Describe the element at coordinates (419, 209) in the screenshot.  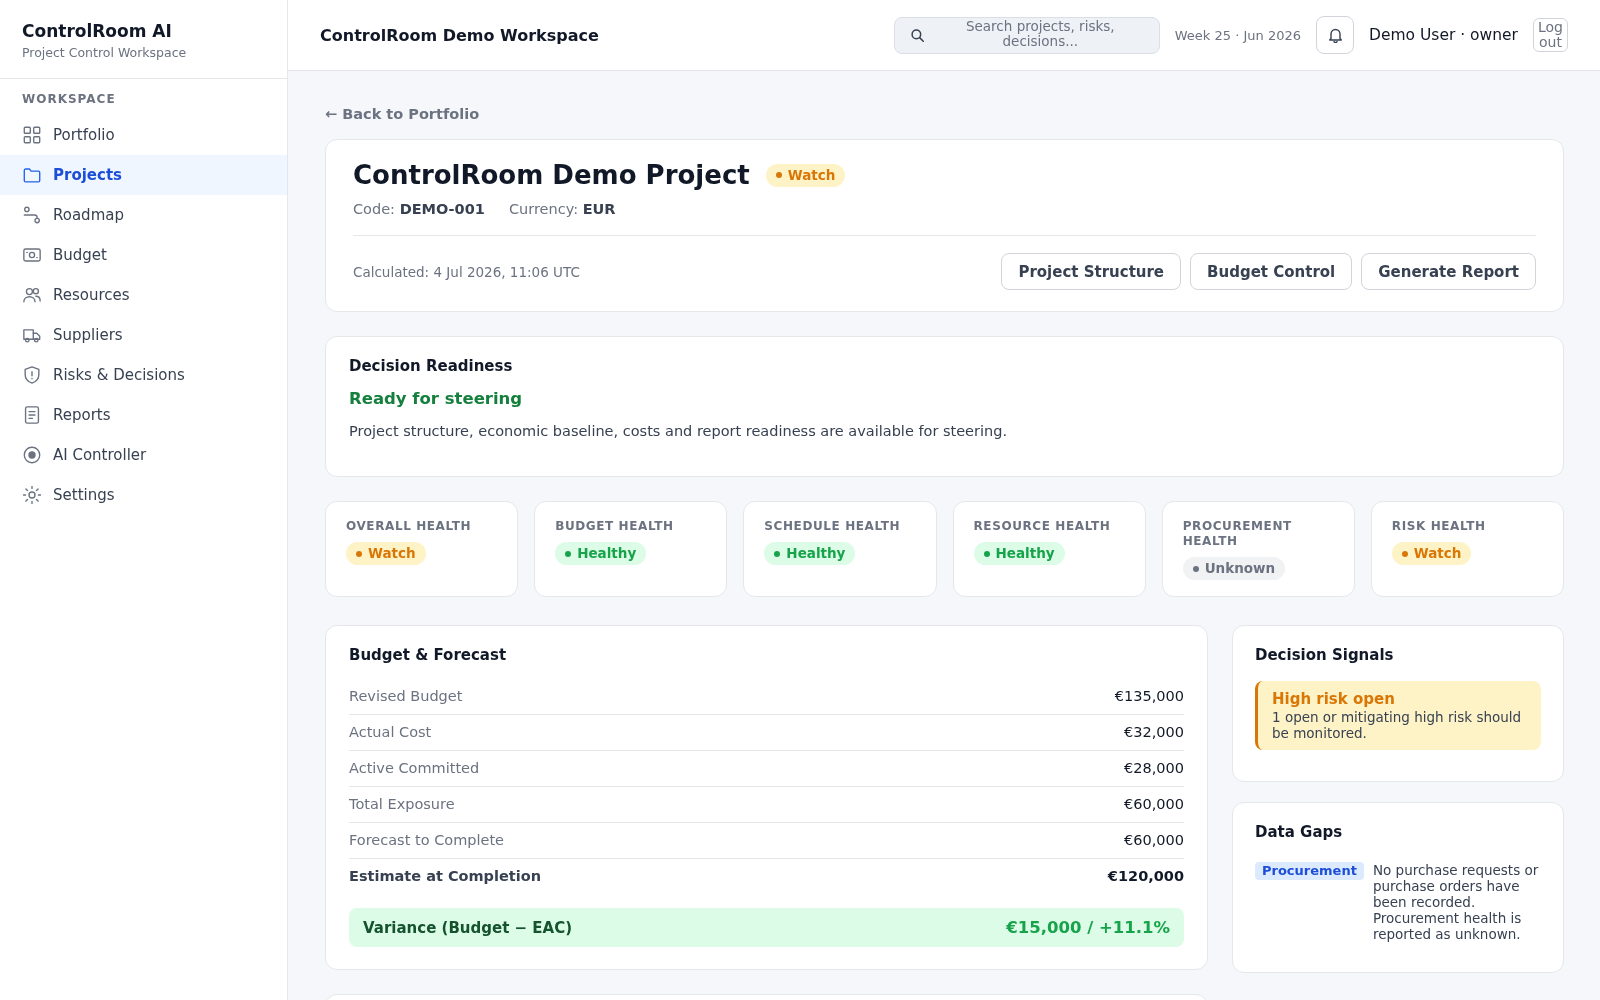
I see `project-code: Code: DEMO-001` at that location.